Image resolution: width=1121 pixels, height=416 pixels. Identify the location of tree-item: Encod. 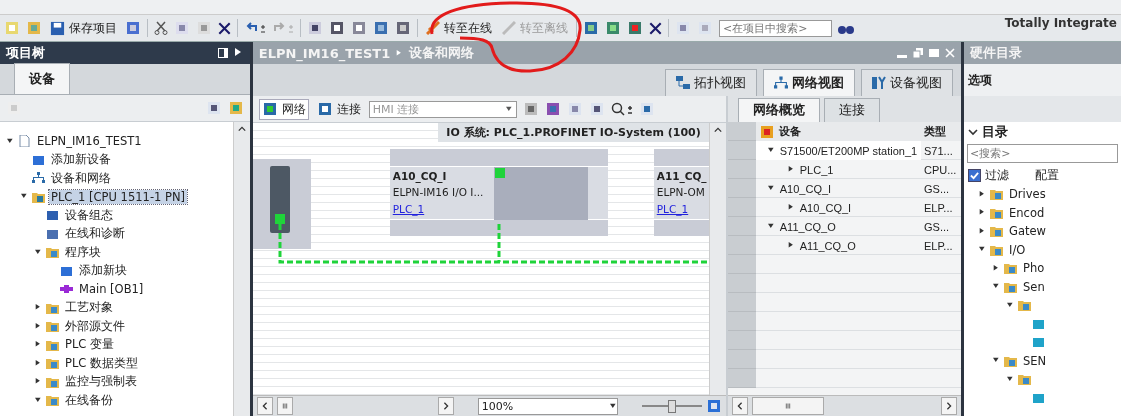
(1027, 212).